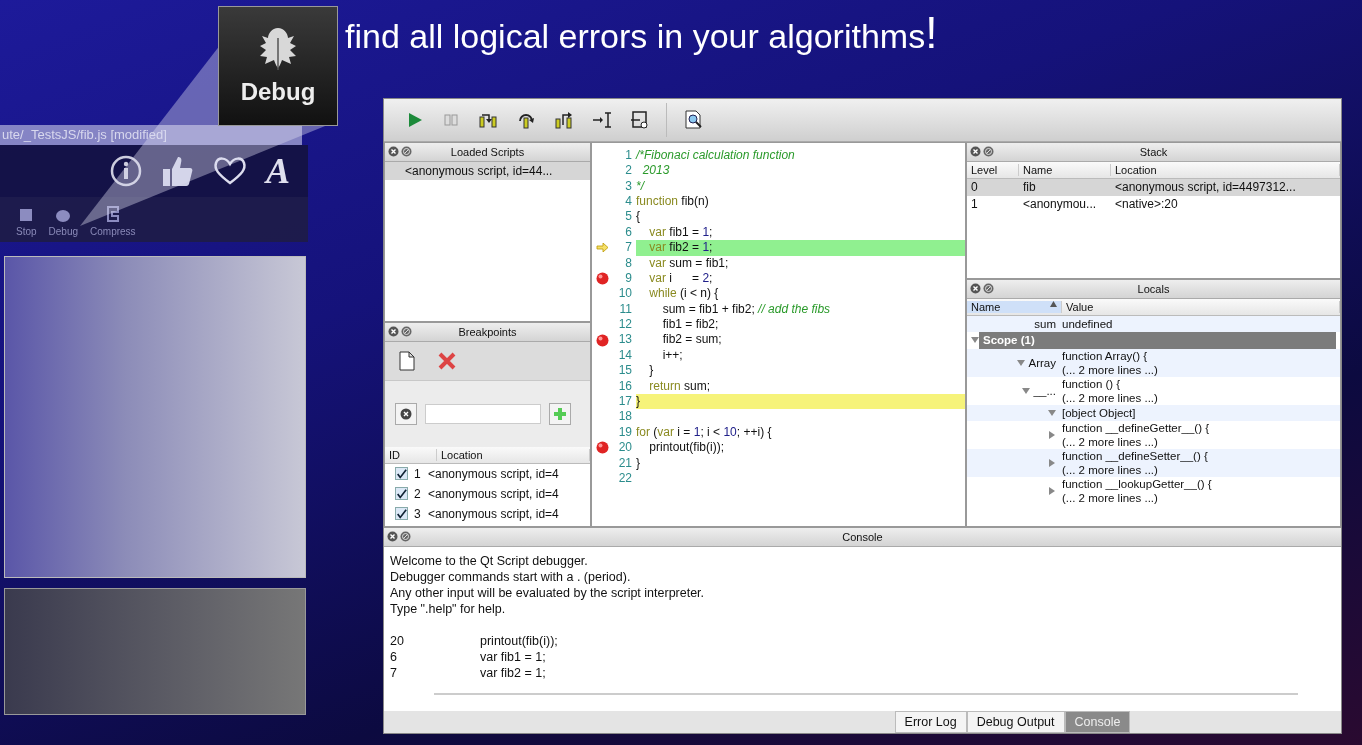  Describe the element at coordinates (448, 609) in the screenshot. I see `console-message: Type ".help" for help.` at that location.